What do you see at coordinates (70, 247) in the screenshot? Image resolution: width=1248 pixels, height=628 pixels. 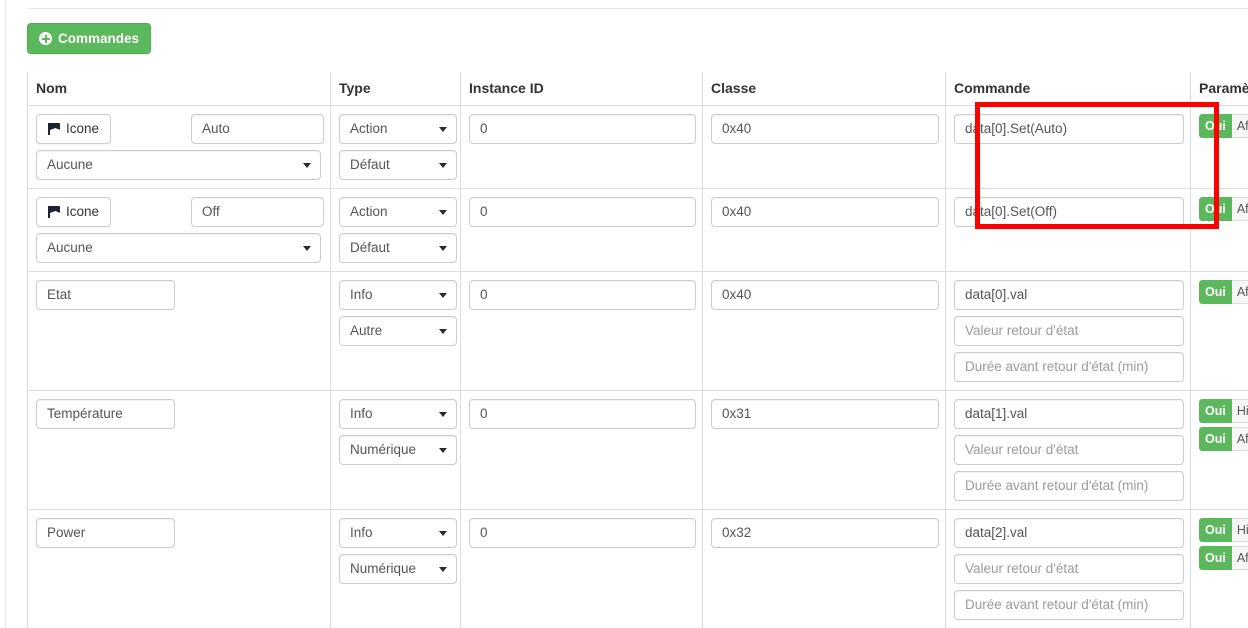 I see `nom-sub-select-value: Aucune` at bounding box center [70, 247].